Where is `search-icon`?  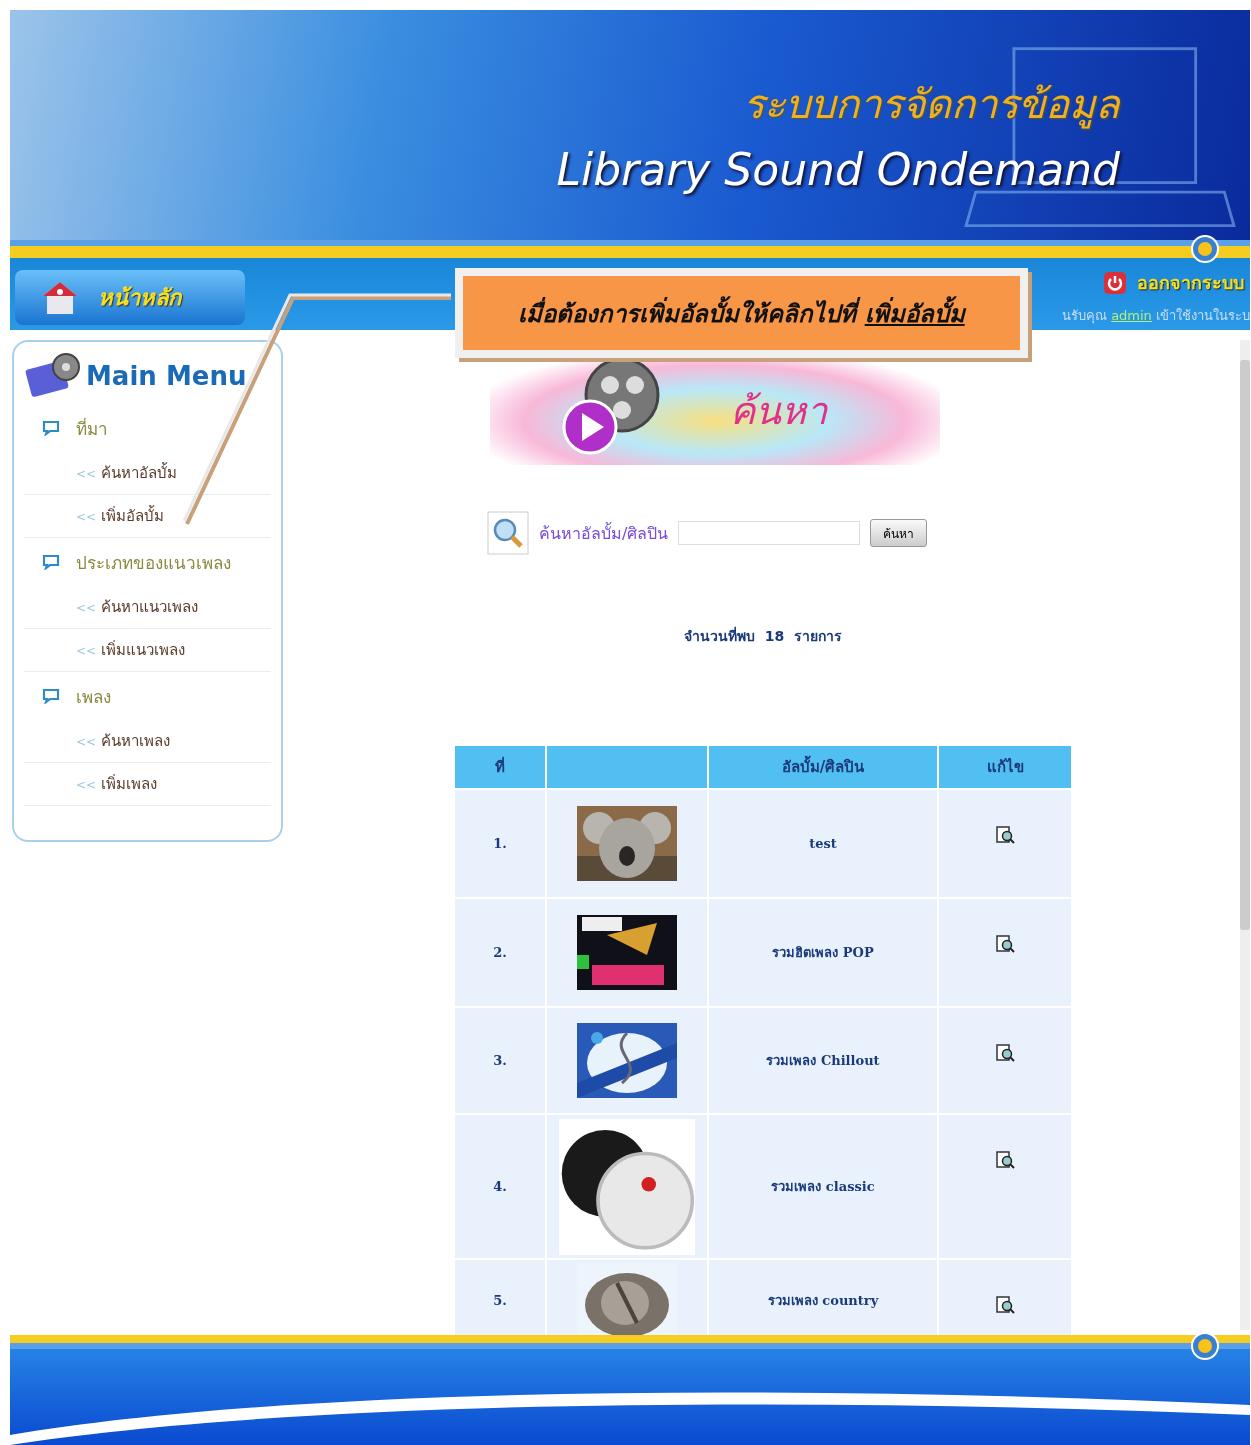
search-icon is located at coordinates (508, 533).